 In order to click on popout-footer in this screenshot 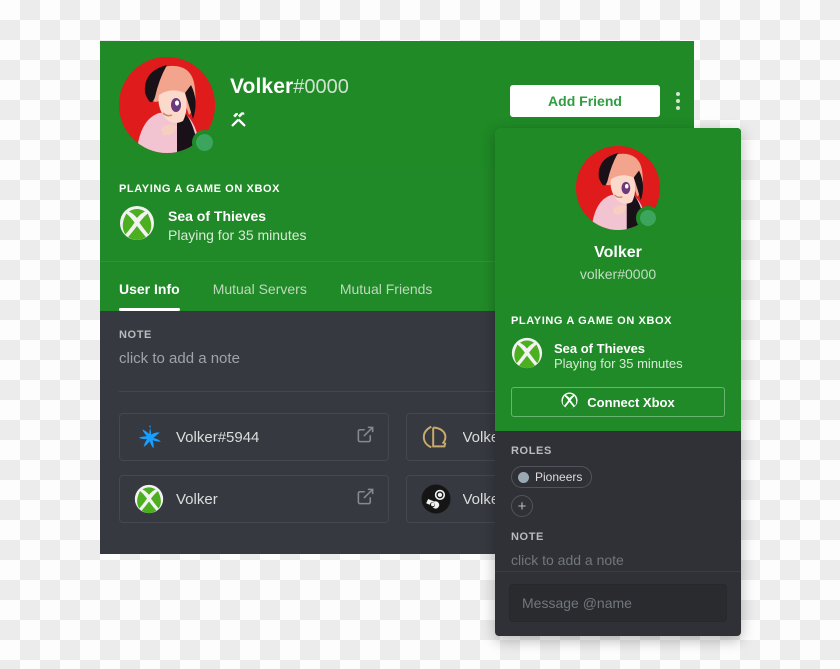, I will do `click(618, 603)`.